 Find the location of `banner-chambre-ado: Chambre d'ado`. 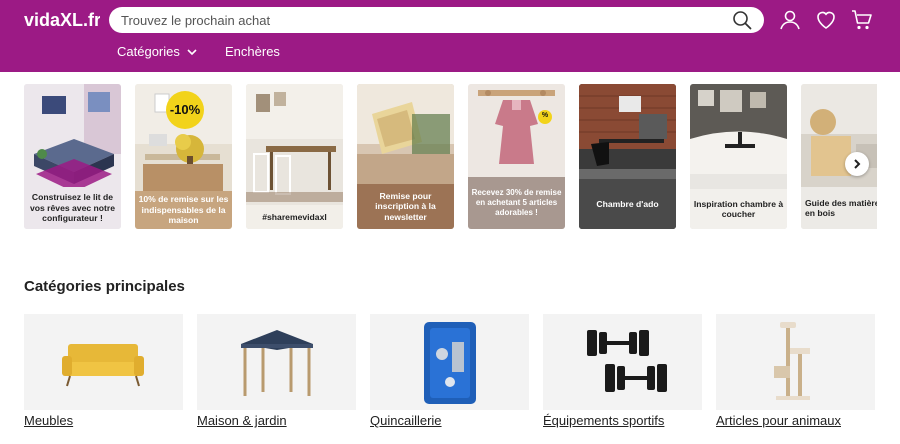

banner-chambre-ado: Chambre d'ado is located at coordinates (627, 156).